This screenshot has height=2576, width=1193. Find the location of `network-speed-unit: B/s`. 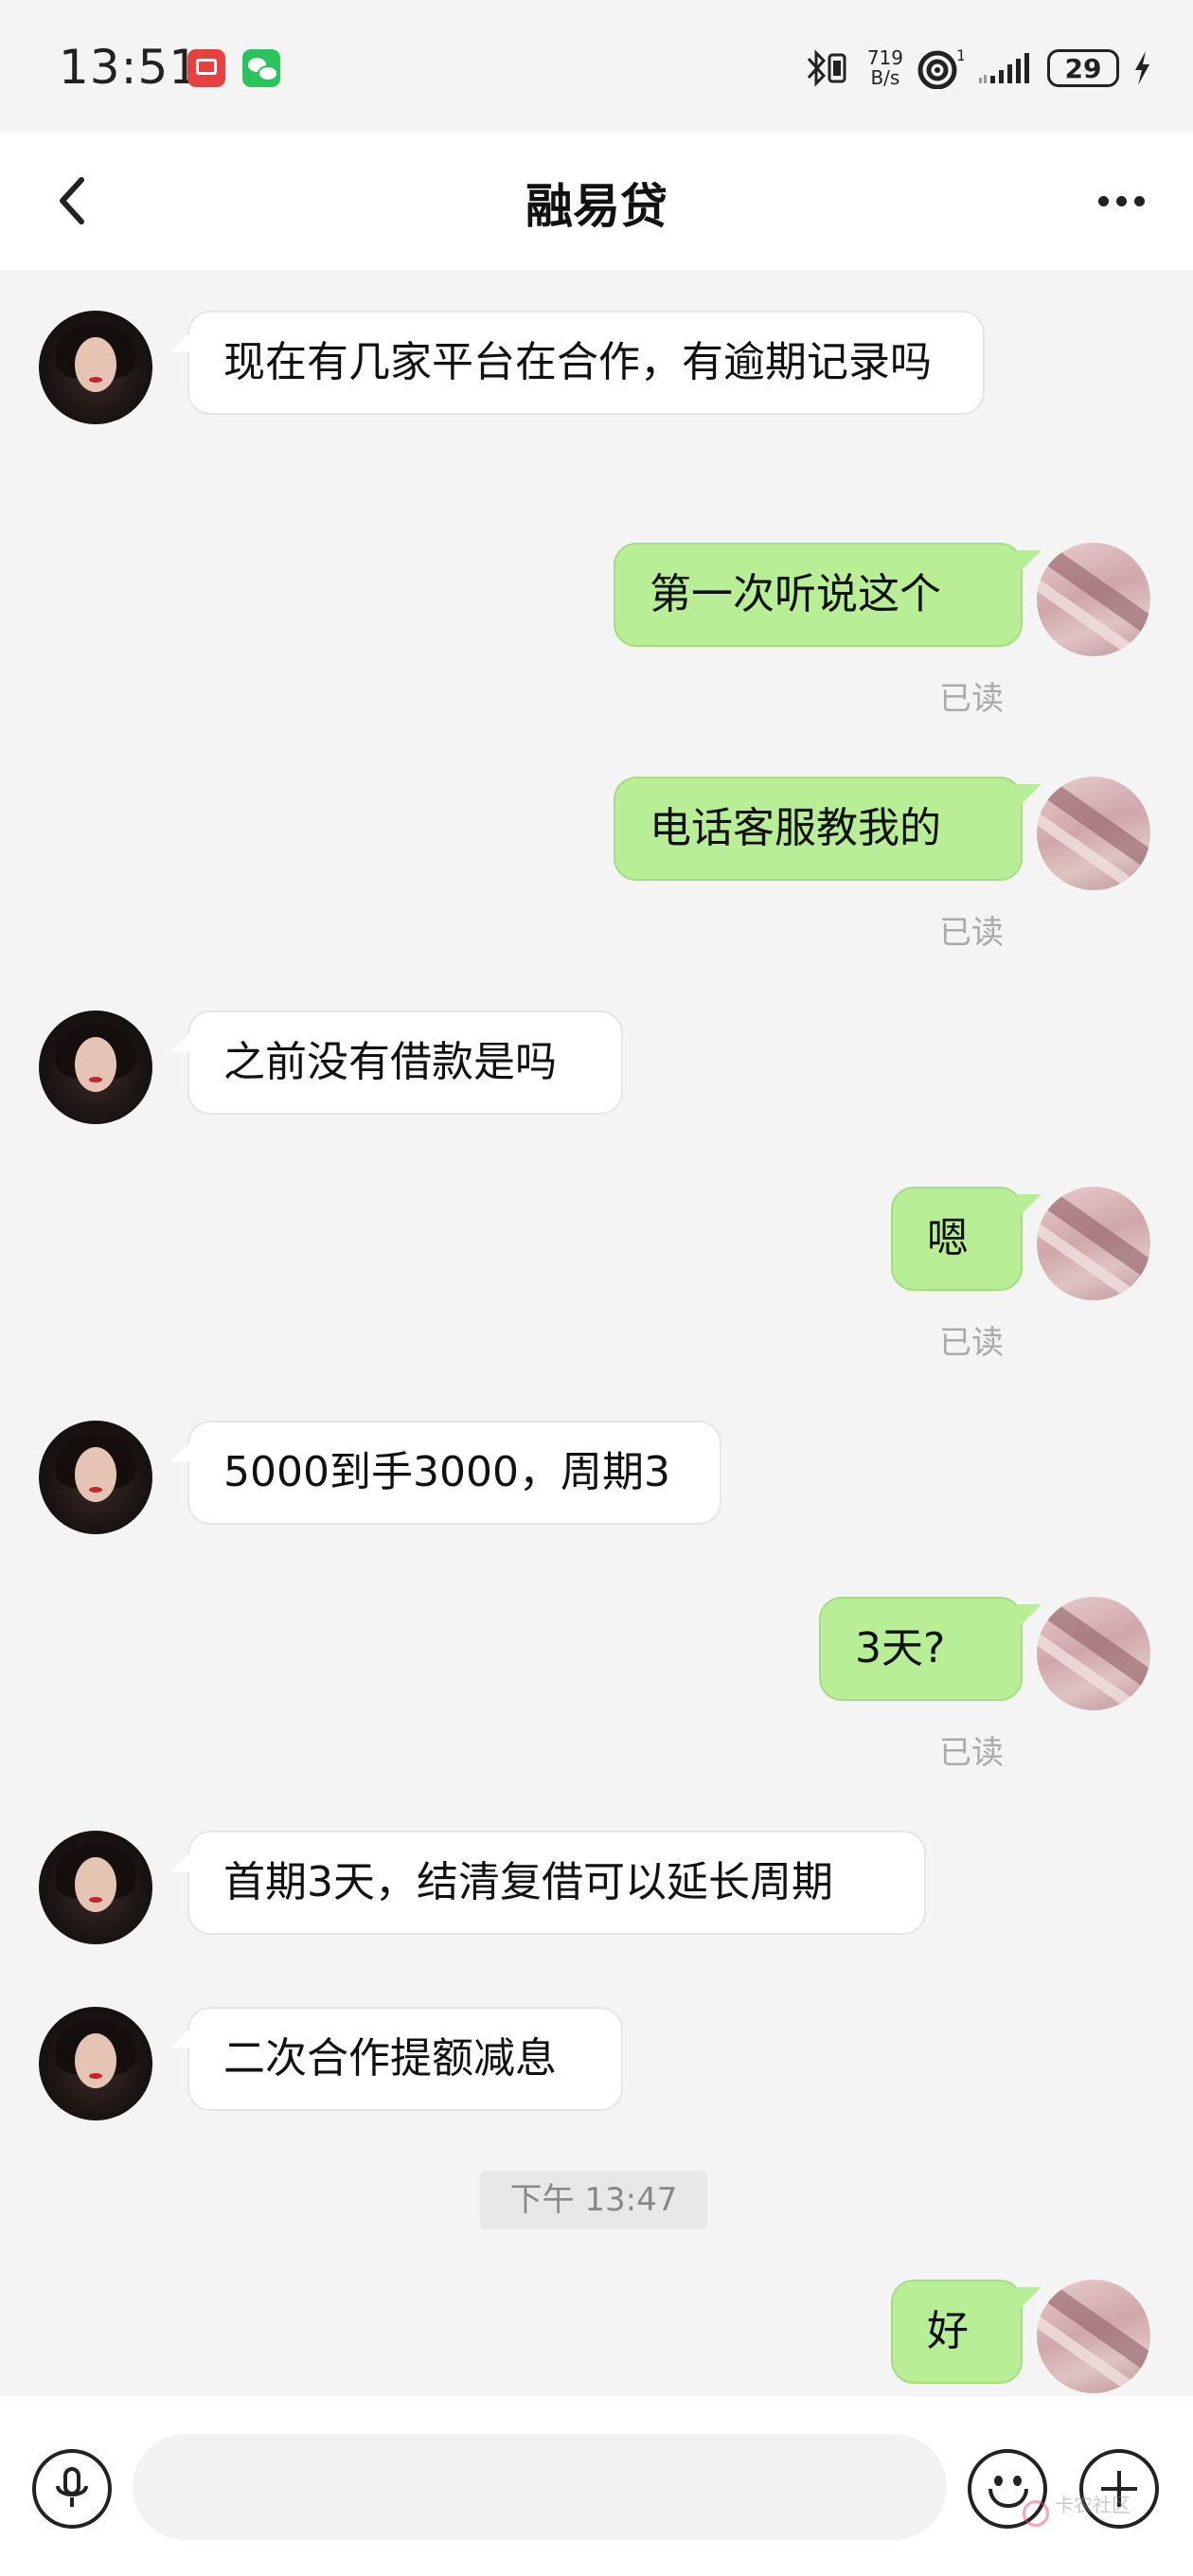

network-speed-unit: B/s is located at coordinates (885, 77).